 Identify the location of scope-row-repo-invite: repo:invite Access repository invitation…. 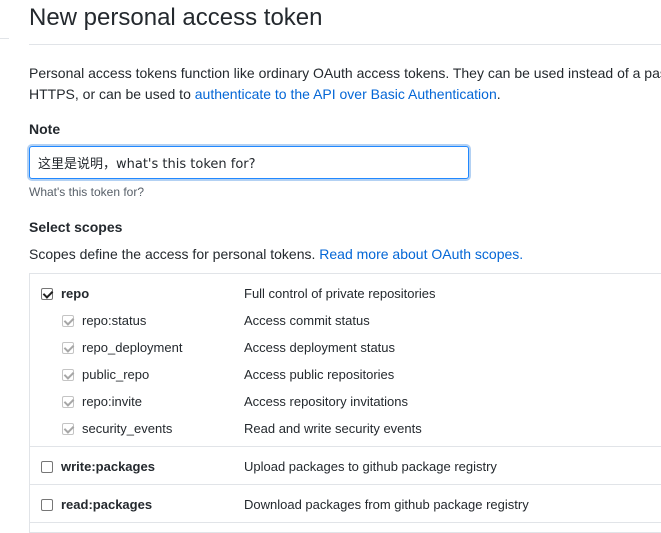
(345, 403).